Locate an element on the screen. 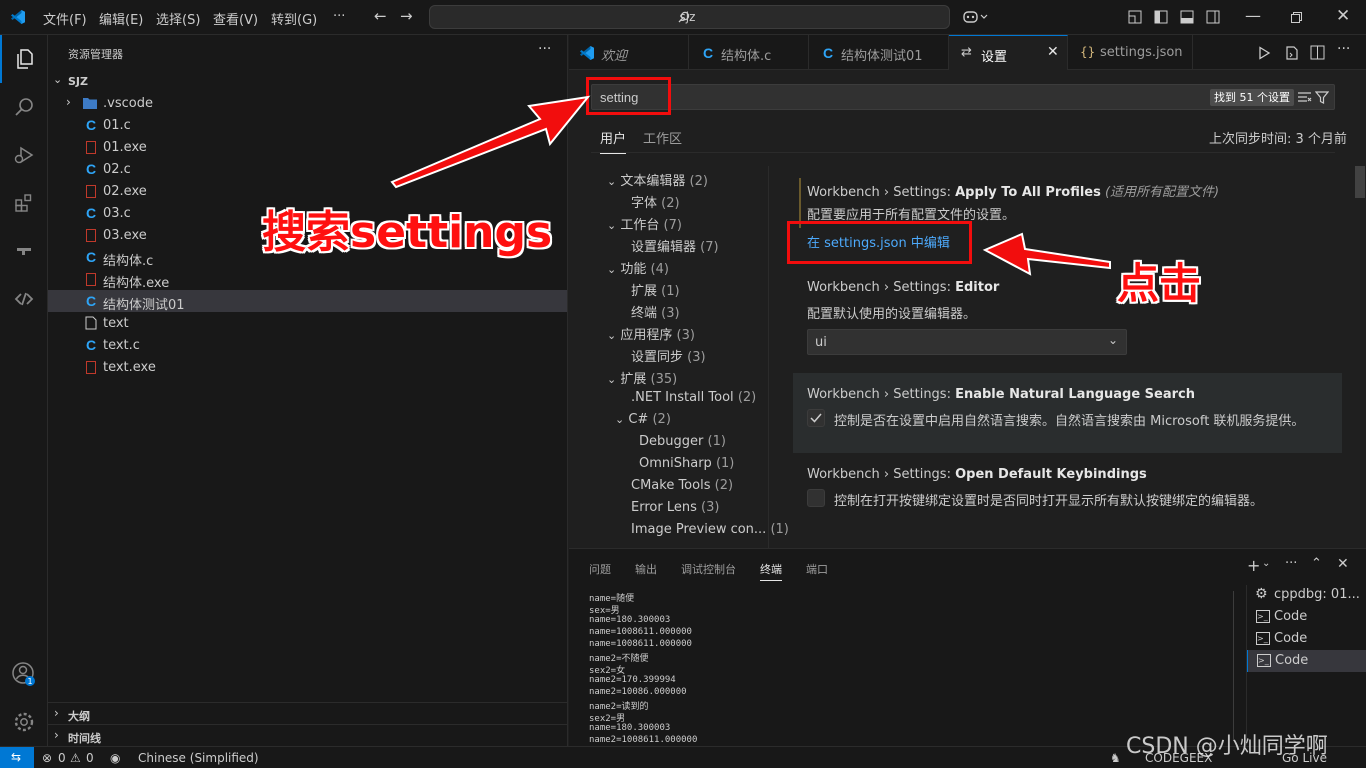 The width and height of the screenshot is (1366, 768). remote-activity is located at coordinates (24, 299).